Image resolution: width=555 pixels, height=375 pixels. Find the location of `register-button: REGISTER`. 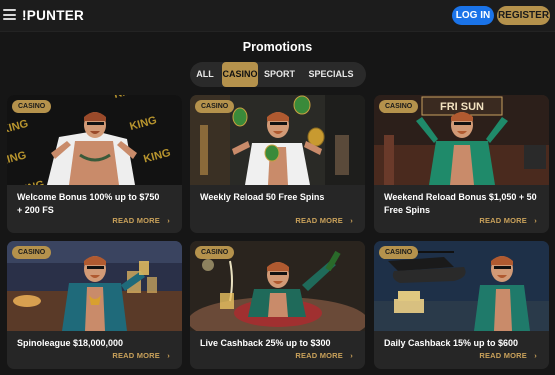

register-button: REGISTER is located at coordinates (523, 15).